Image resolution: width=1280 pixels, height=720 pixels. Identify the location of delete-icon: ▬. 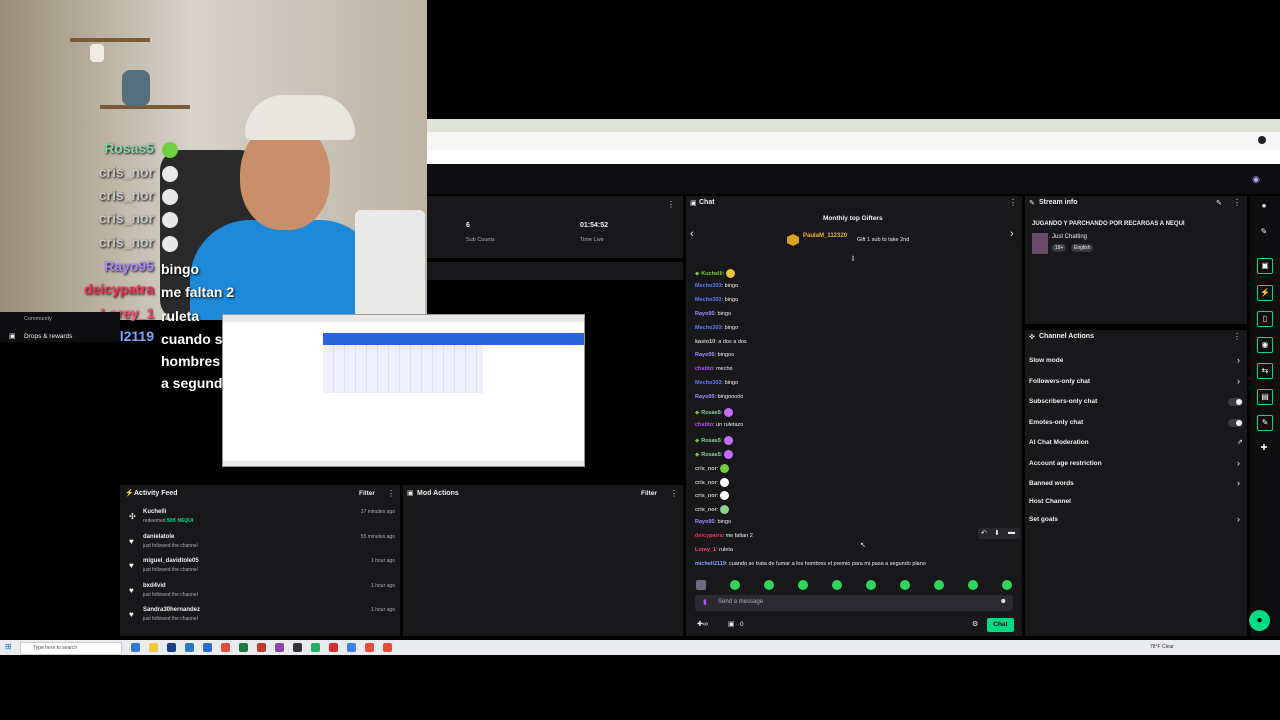
(1011, 532).